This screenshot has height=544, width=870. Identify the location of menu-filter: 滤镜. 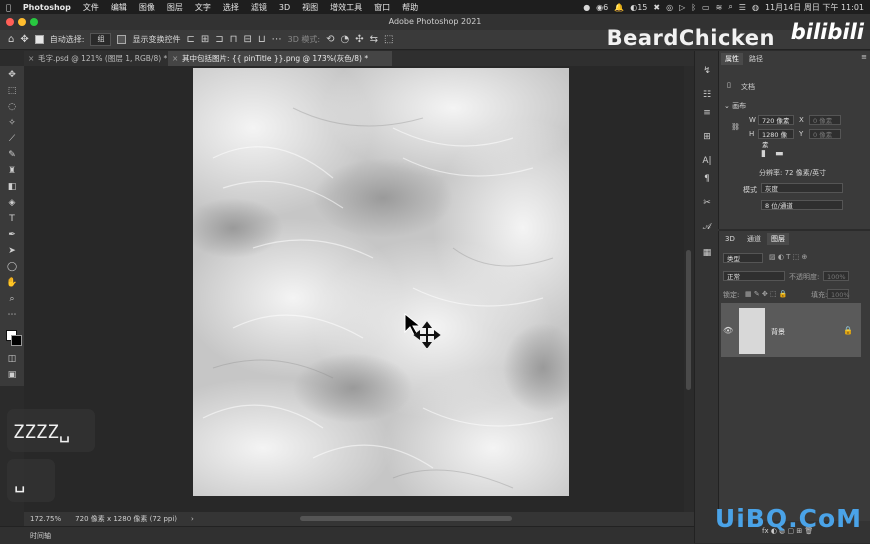
(259, 7).